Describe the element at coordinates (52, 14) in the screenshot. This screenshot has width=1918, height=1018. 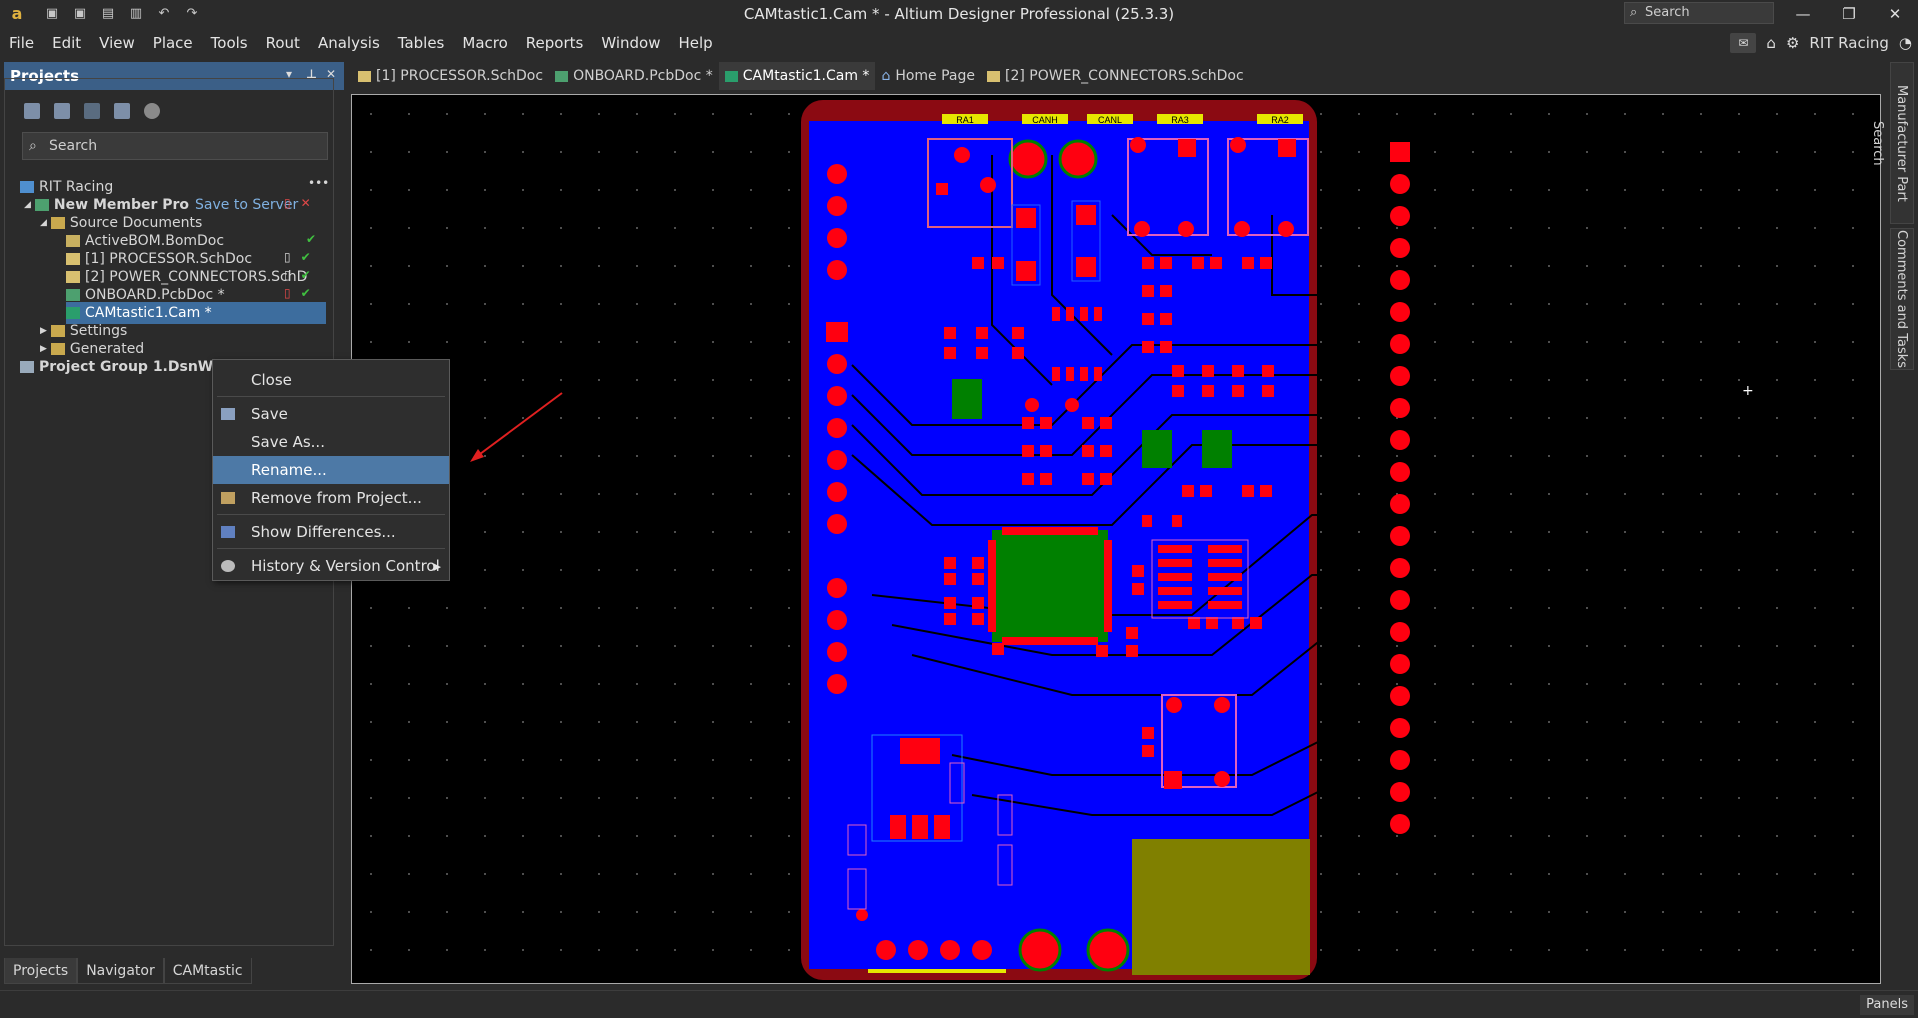
I see `save-icon: ▣` at that location.